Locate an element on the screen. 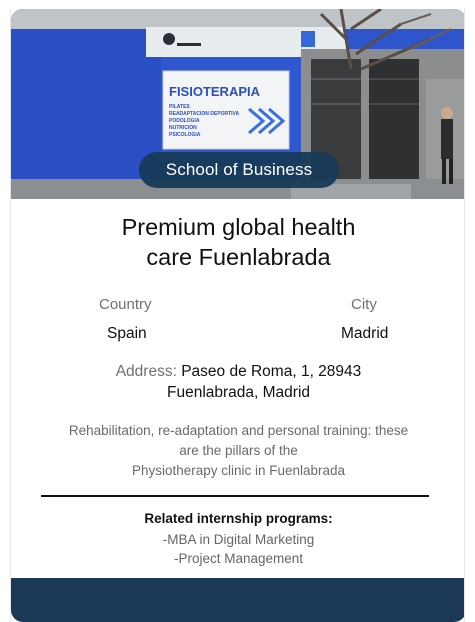 Image resolution: width=475 pixels, height=622 pixels. sign-line: NUTRICION is located at coordinates (183, 128).